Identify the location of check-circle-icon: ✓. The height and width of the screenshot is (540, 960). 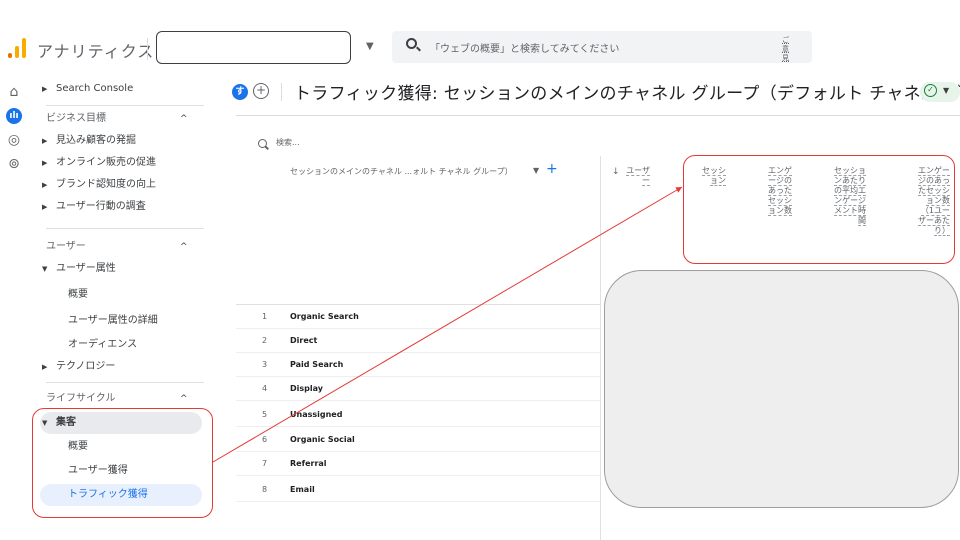
(930, 90).